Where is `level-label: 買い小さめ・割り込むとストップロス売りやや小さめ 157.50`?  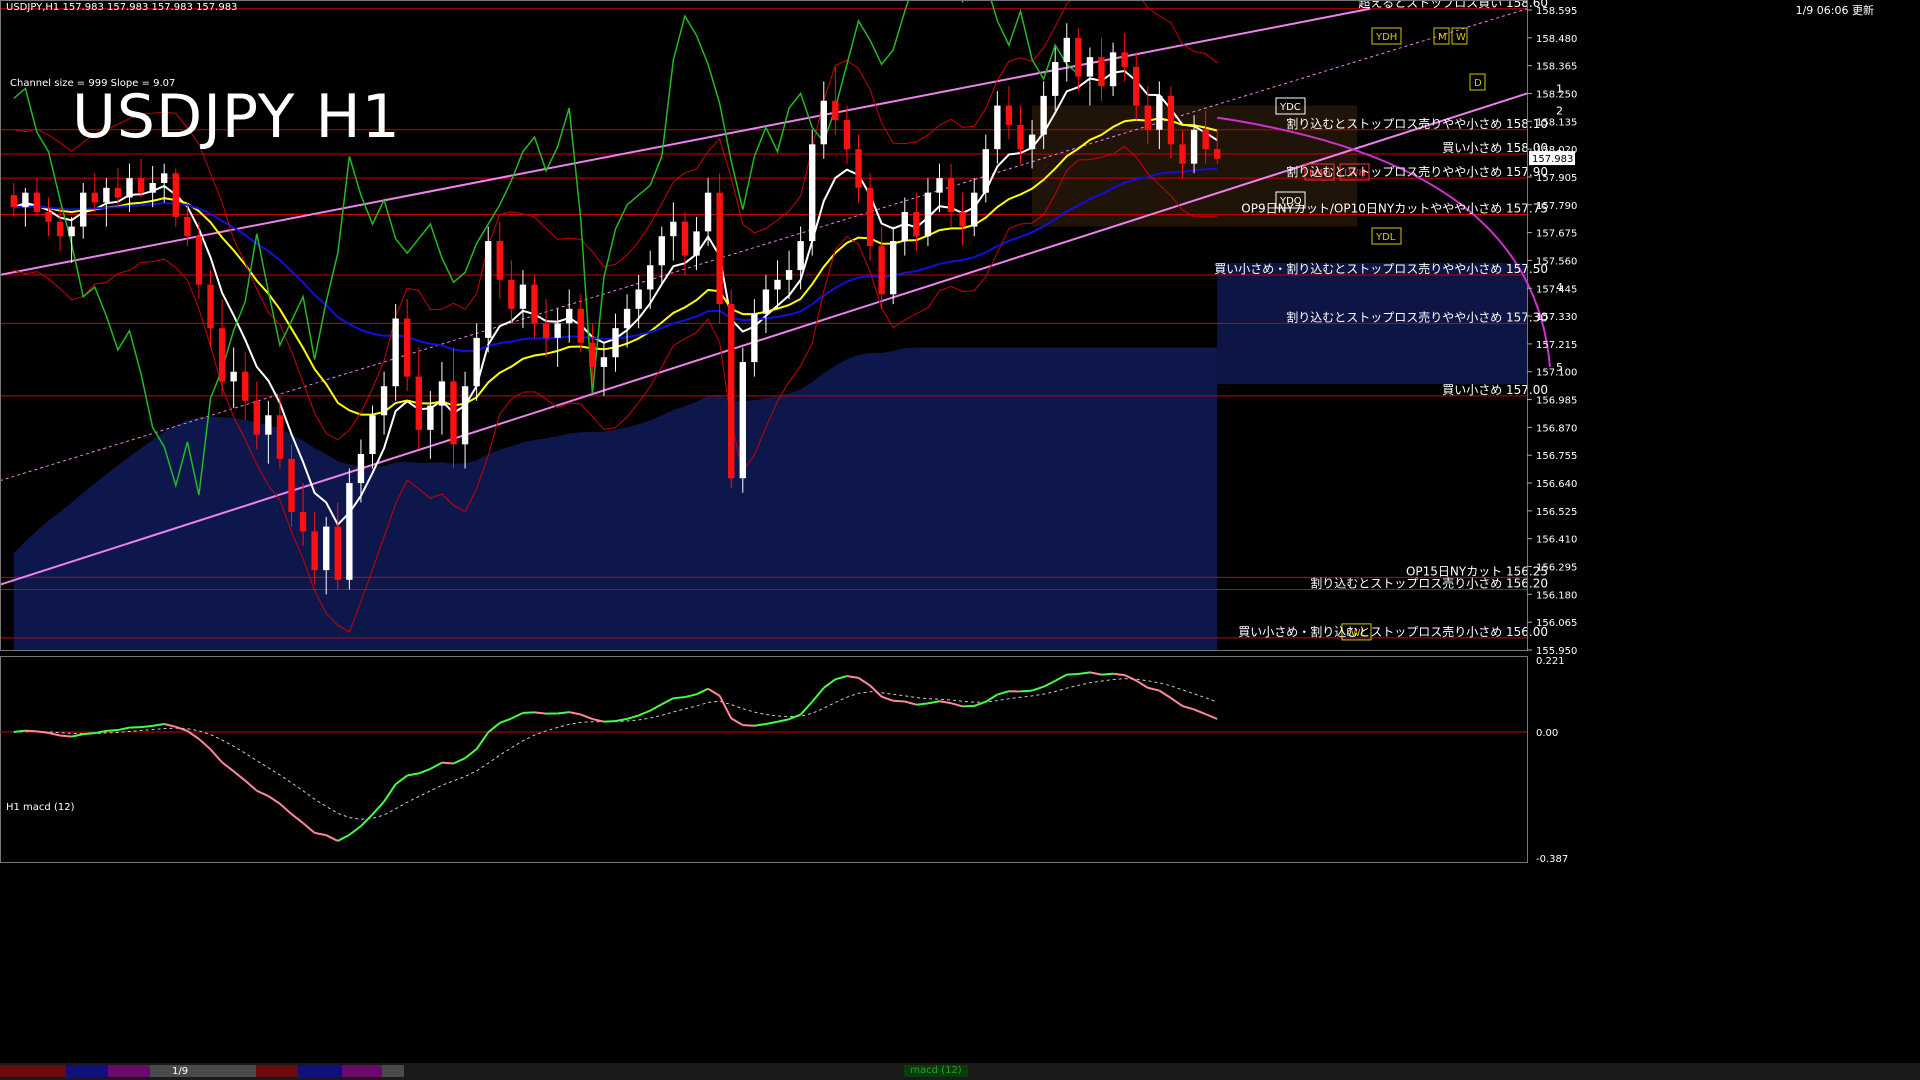 level-label: 買い小さめ・割り込むとストップロス売りやや小さめ 157.50 is located at coordinates (1381, 268).